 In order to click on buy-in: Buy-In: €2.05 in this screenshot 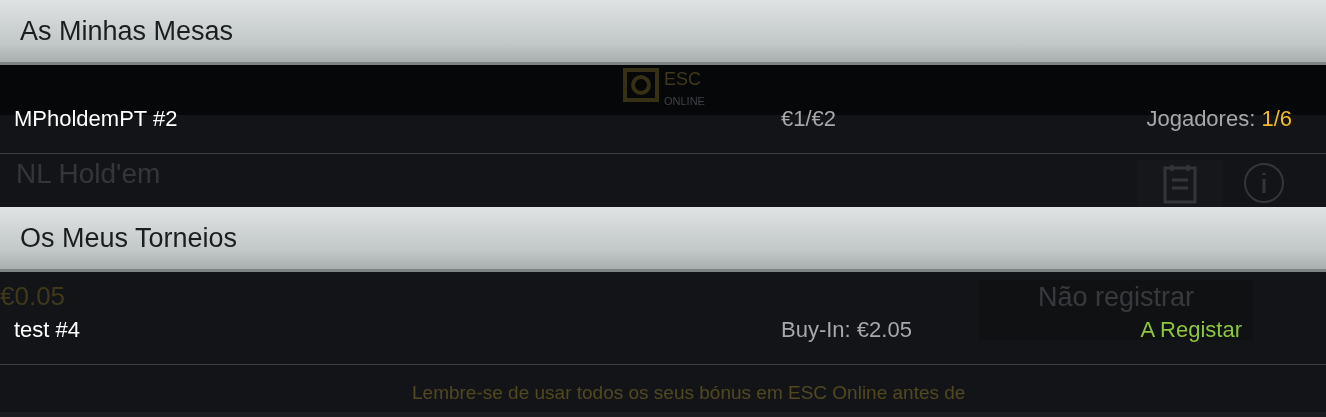, I will do `click(846, 329)`.